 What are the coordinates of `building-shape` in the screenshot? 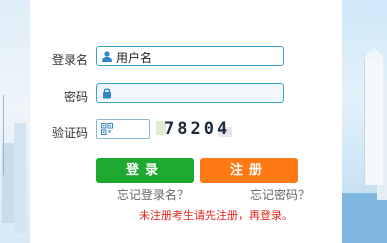 It's located at (373, 120).